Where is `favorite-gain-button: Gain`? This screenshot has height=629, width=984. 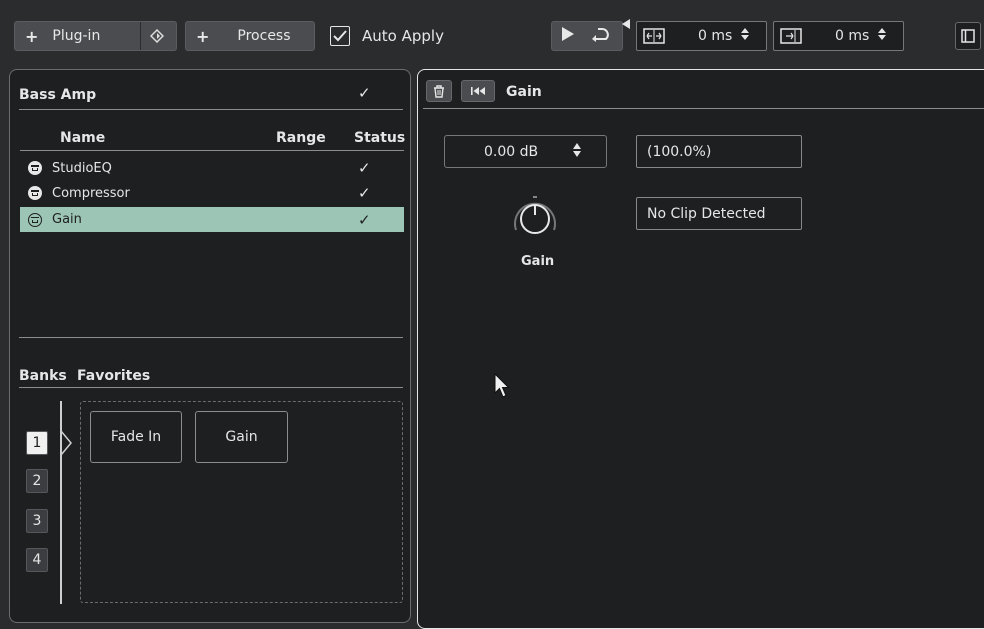
favorite-gain-button: Gain is located at coordinates (241, 437).